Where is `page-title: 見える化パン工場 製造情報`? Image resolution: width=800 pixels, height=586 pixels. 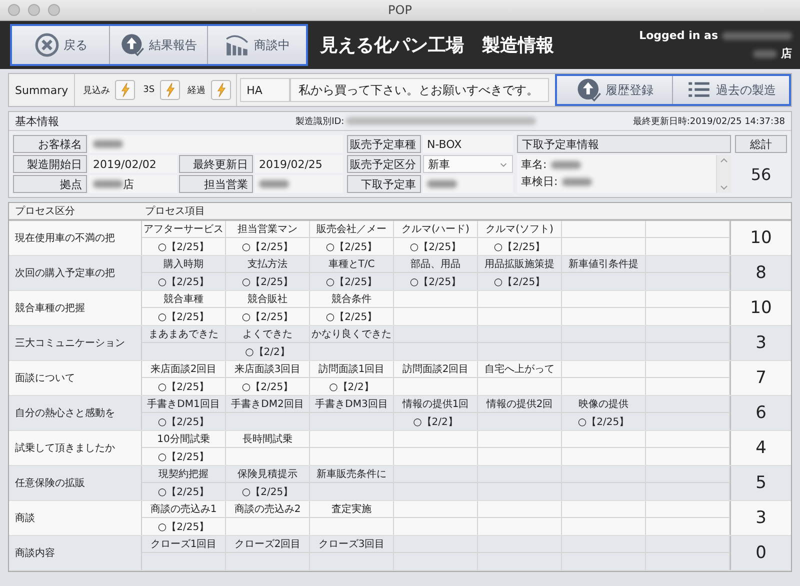 page-title: 見える化パン工場 製造情報 is located at coordinates (437, 45).